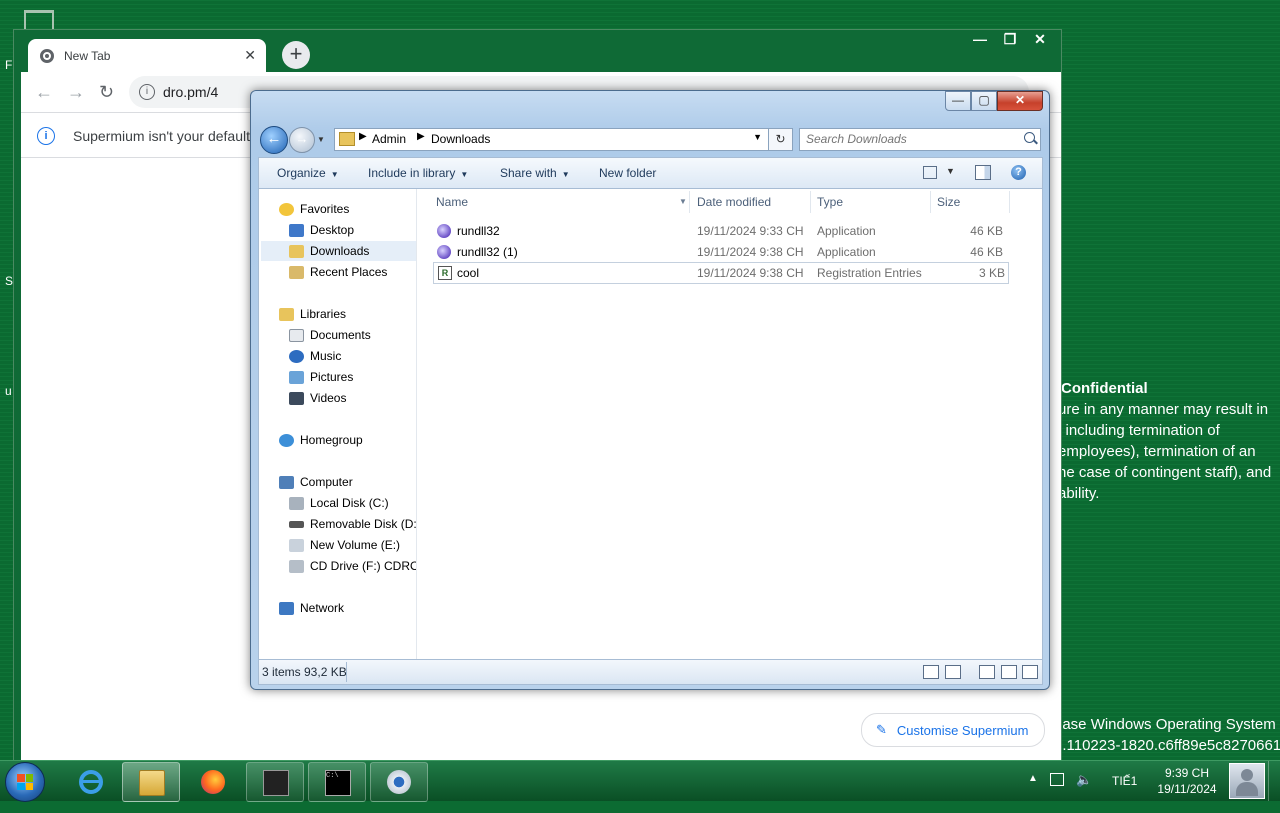 The width and height of the screenshot is (1280, 813). What do you see at coordinates (911, 138) in the screenshot?
I see `search-input` at bounding box center [911, 138].